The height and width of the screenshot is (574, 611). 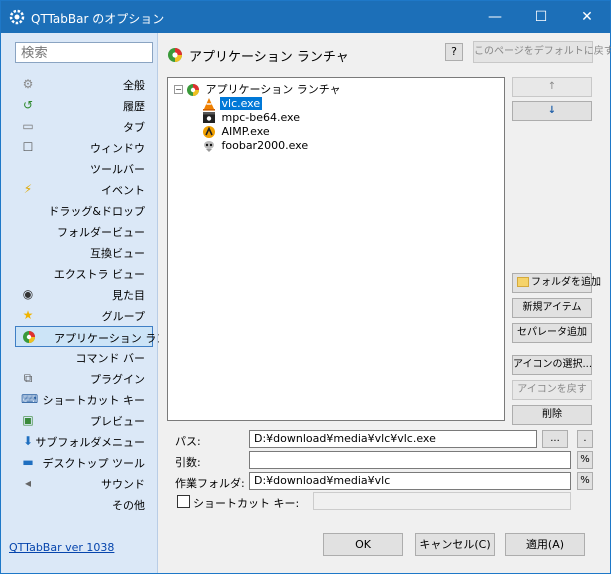 I want to click on sidebar-item-label: ショートカット キー, so click(x=94, y=400).